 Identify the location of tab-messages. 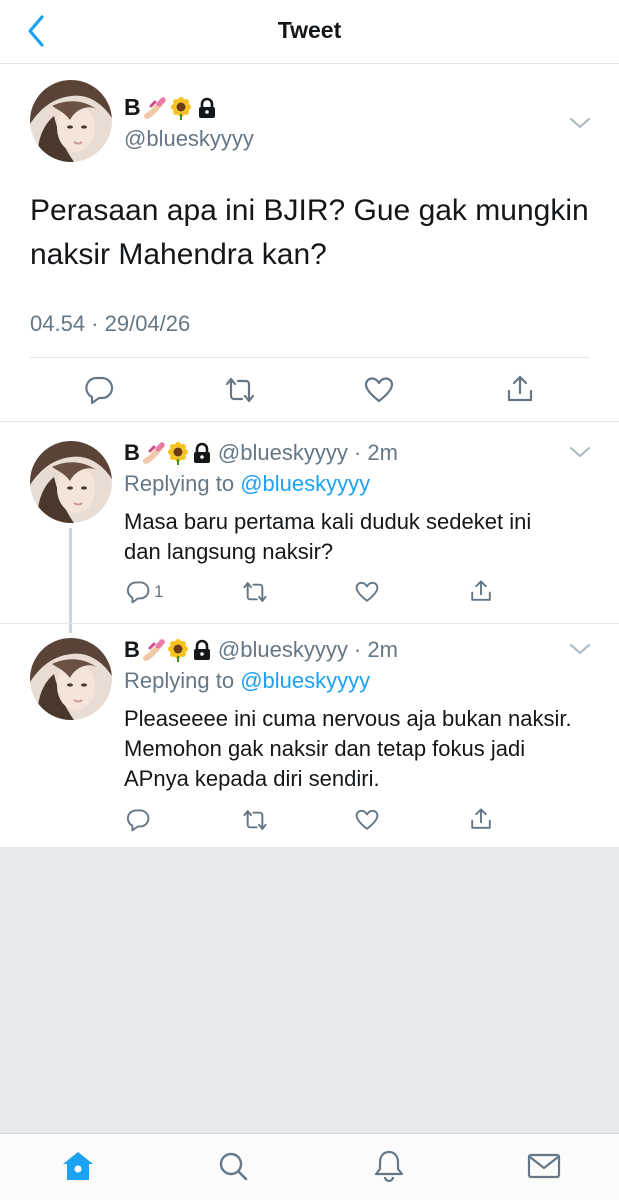
(544, 1168).